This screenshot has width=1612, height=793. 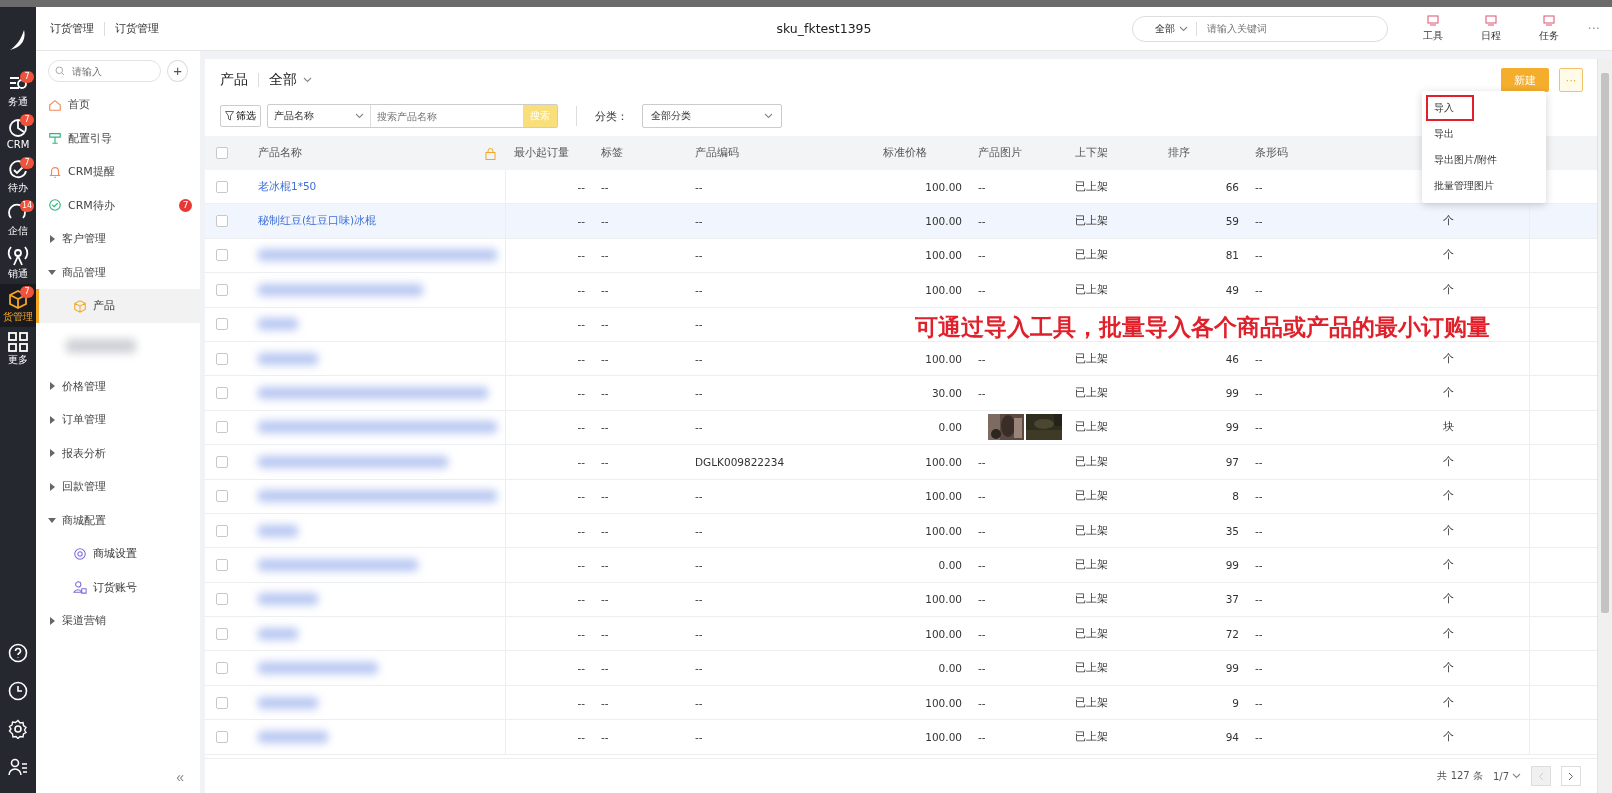 What do you see at coordinates (177, 71) in the screenshot?
I see `add-button: +` at bounding box center [177, 71].